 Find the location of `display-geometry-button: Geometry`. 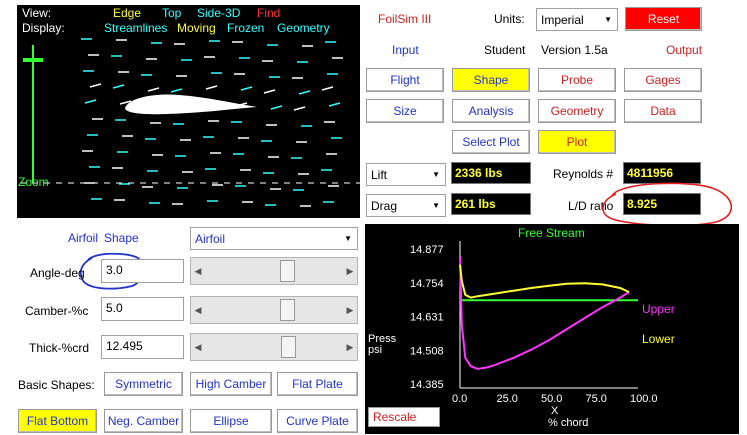

display-geometry-button: Geometry is located at coordinates (303, 28).